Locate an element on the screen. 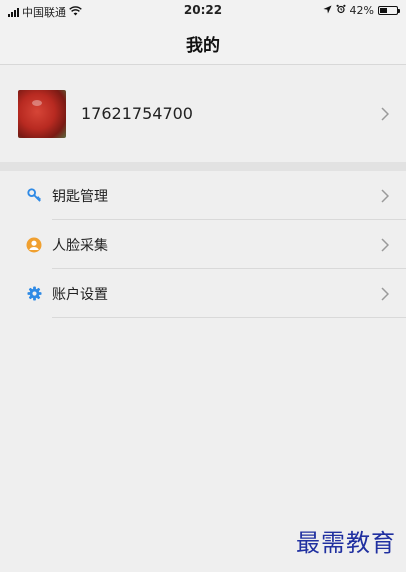  menu-item-label: 人脸采集 is located at coordinates (80, 245).